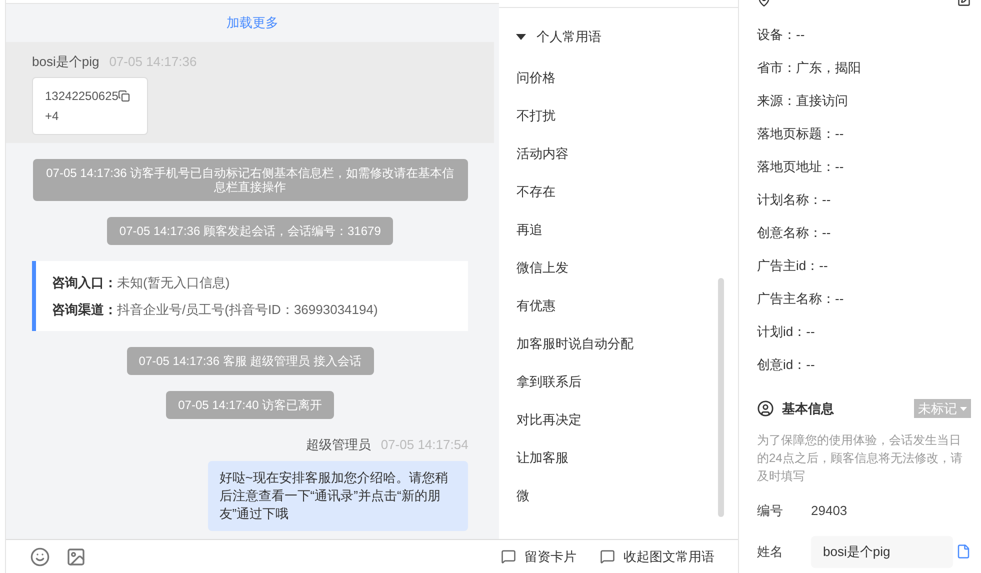 This screenshot has height=573, width=981. What do you see at coordinates (786, 365) in the screenshot?
I see `source-info-row-text: 创意id：--` at bounding box center [786, 365].